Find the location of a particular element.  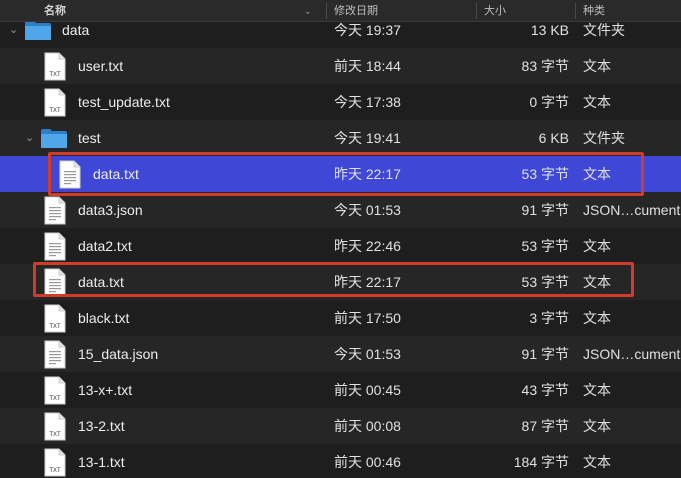

file-row: TXT 13-1.txt 前天 00:46 184 字节 文本 is located at coordinates (340, 461).